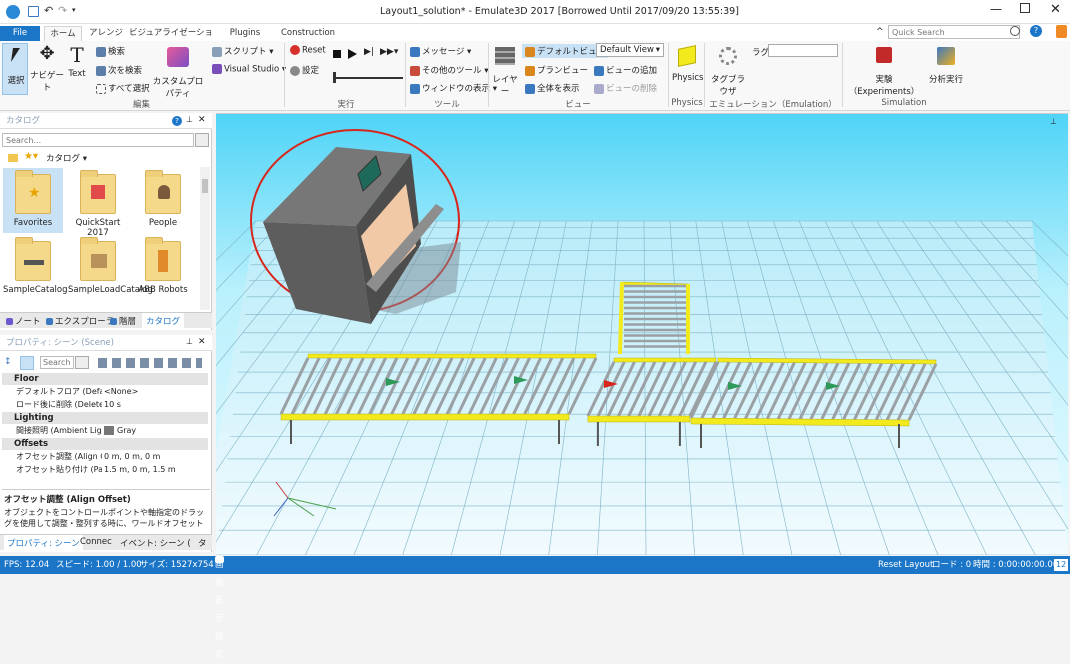  I want to click on tab-plugins: Plugins, so click(245, 33).